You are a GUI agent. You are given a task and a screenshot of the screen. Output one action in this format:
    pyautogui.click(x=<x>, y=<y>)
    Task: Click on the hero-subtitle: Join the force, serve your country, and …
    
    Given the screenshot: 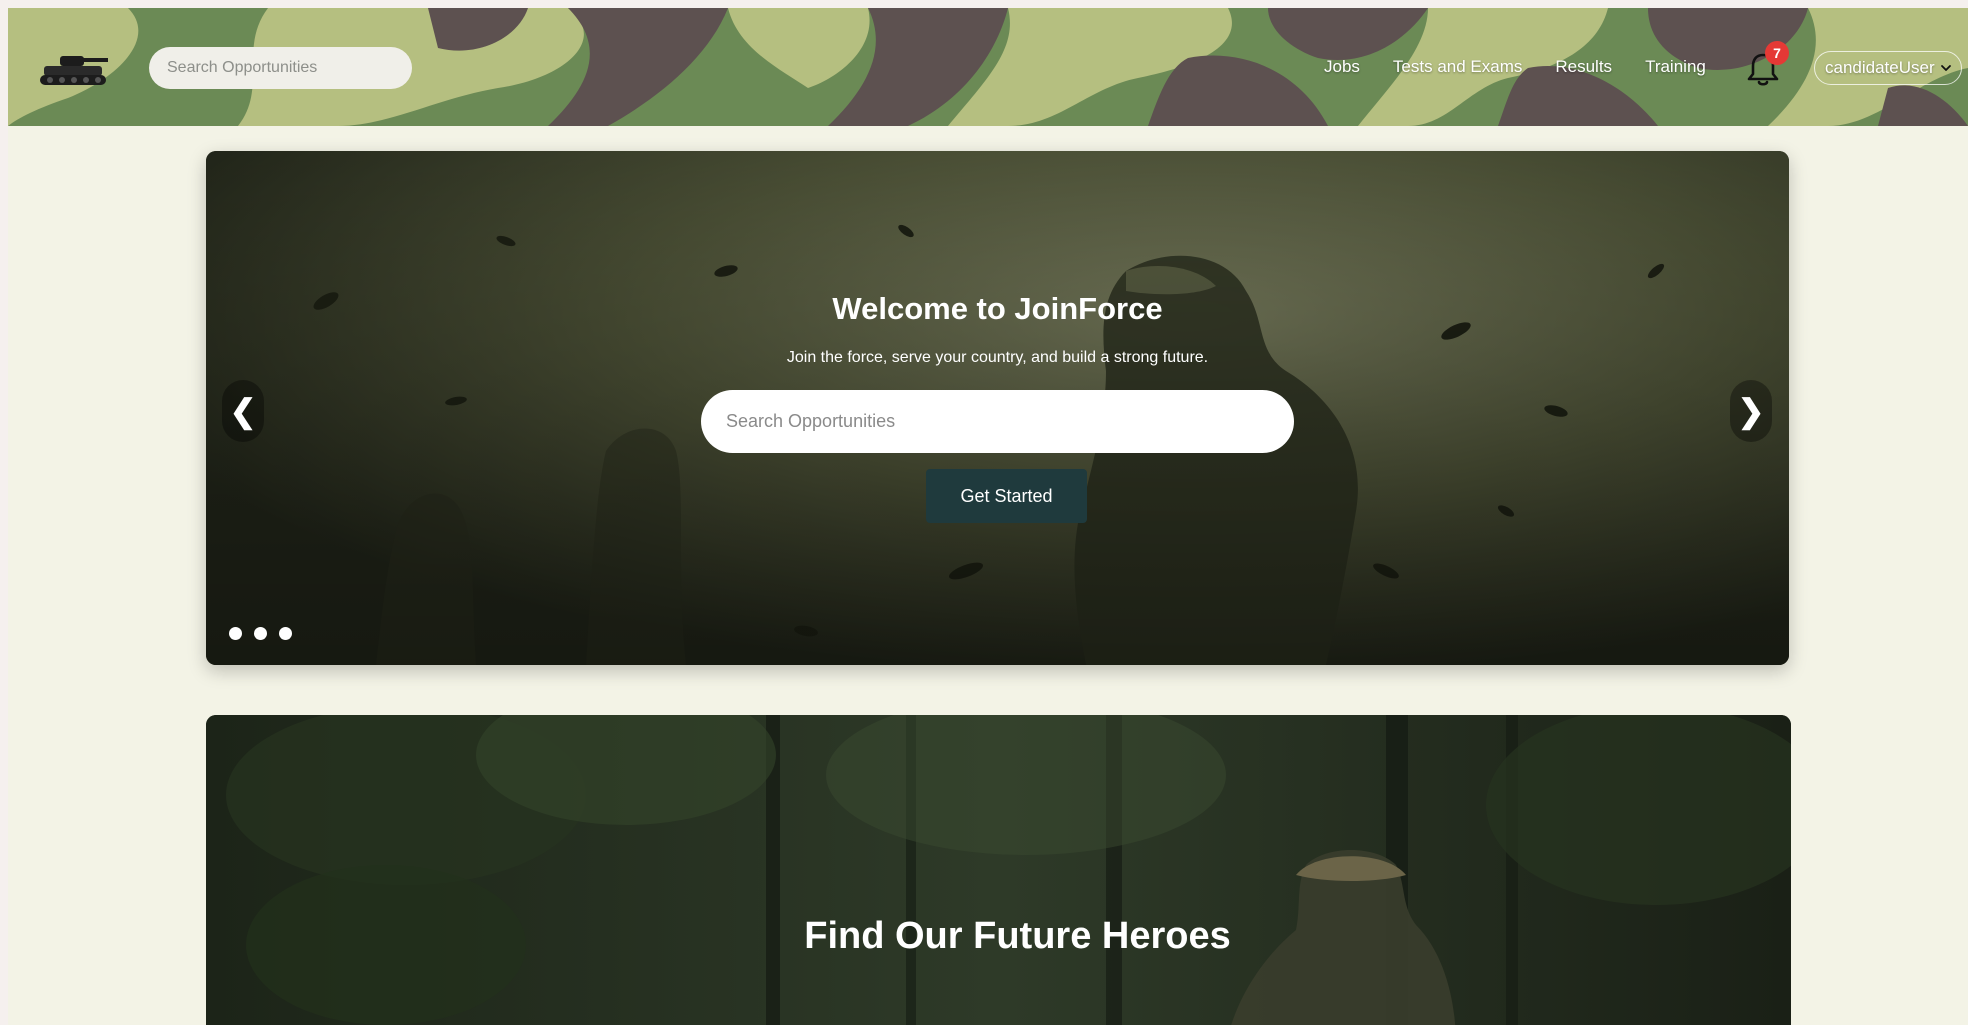 What is the action you would take?
    pyautogui.click(x=997, y=357)
    